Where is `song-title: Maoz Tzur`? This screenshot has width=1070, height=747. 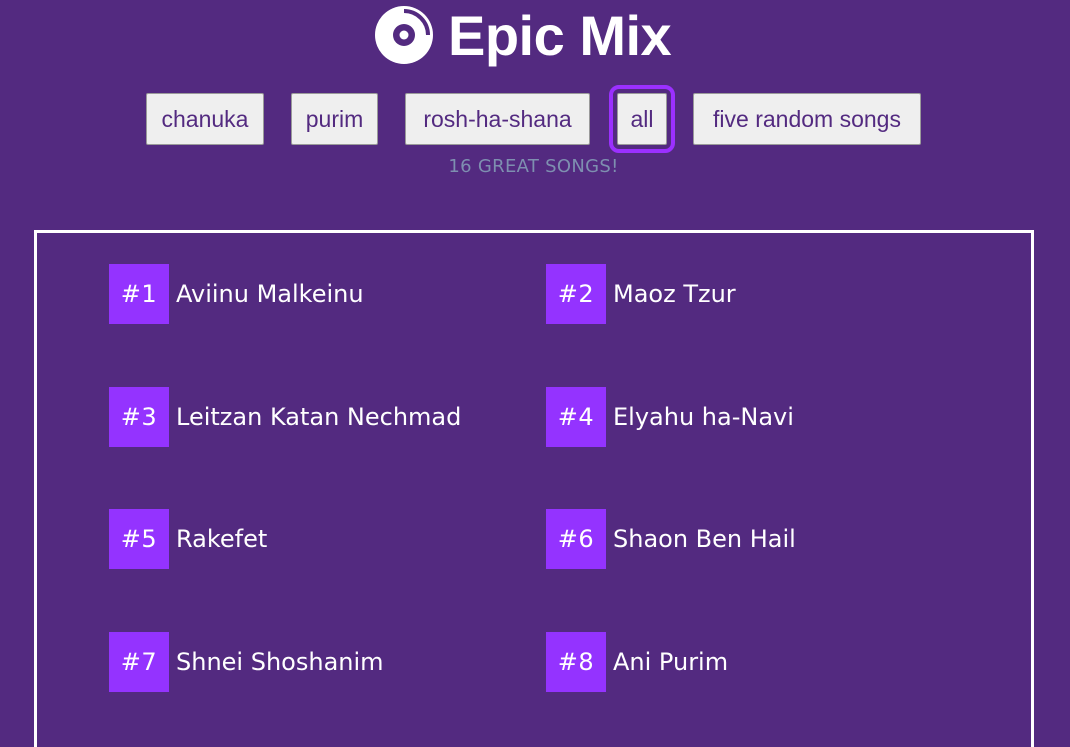
song-title: Maoz Tzur is located at coordinates (674, 294).